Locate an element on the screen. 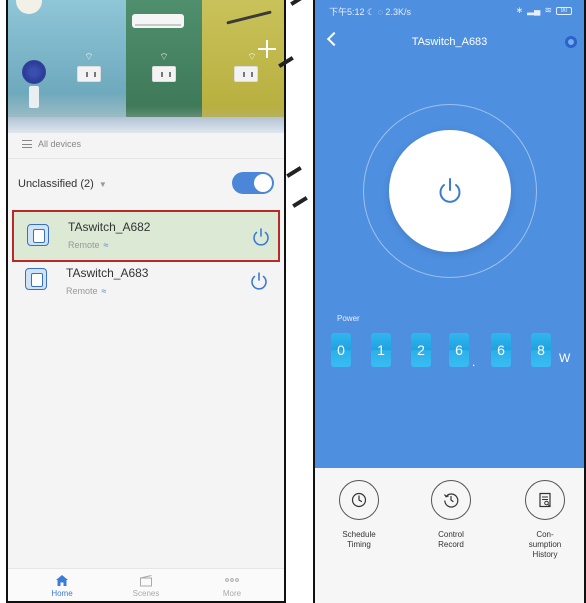  plant-illustration is located at coordinates (34, 84).